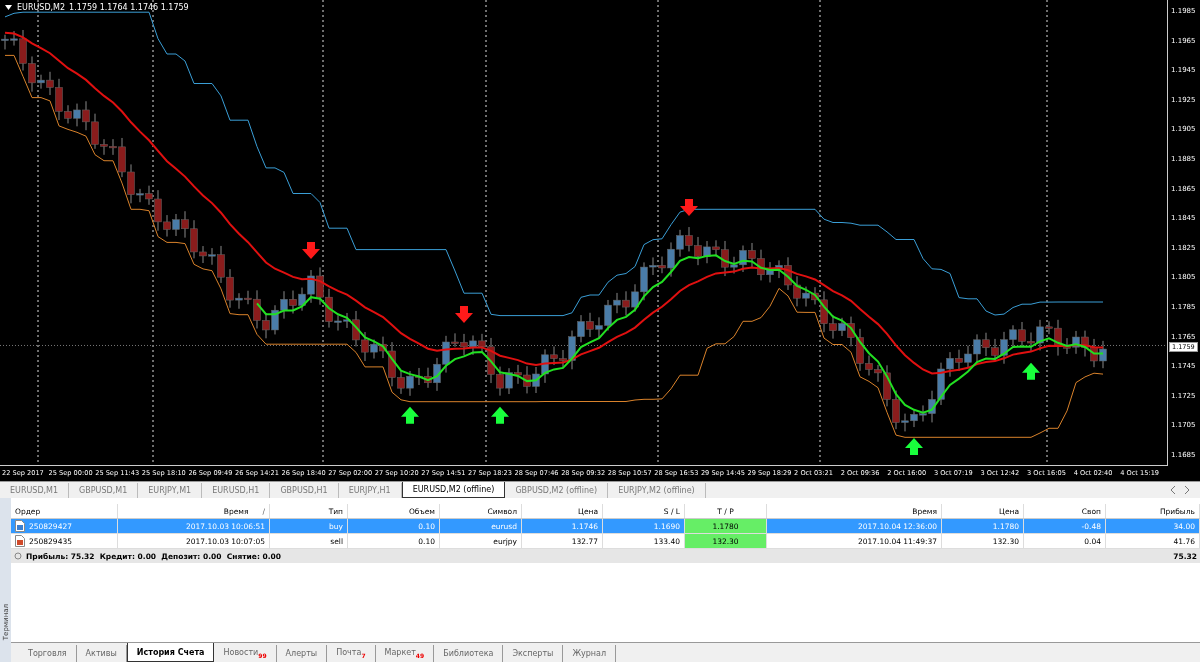 This screenshot has width=1200, height=662. Describe the element at coordinates (370, 490) in the screenshot. I see `chart-tab: EURJPY,H1` at that location.